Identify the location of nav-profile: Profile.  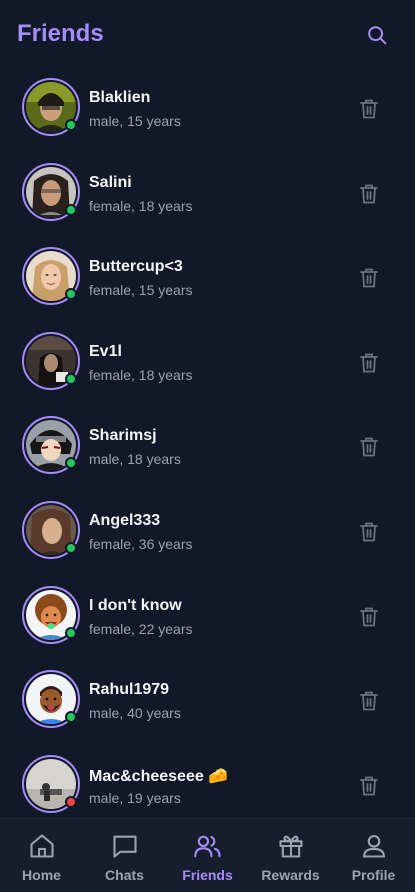
(373, 855).